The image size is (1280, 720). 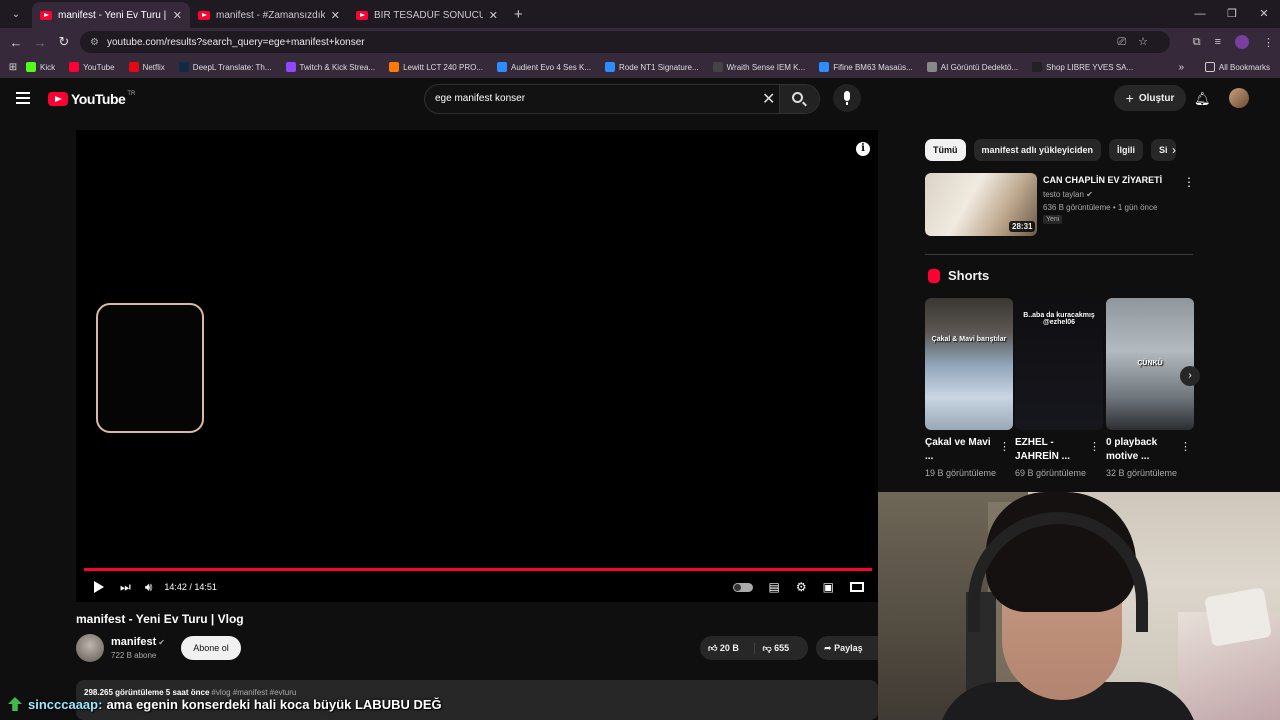 What do you see at coordinates (1202, 99) in the screenshot?
I see `notifications-icon: 🔔︎` at bounding box center [1202, 99].